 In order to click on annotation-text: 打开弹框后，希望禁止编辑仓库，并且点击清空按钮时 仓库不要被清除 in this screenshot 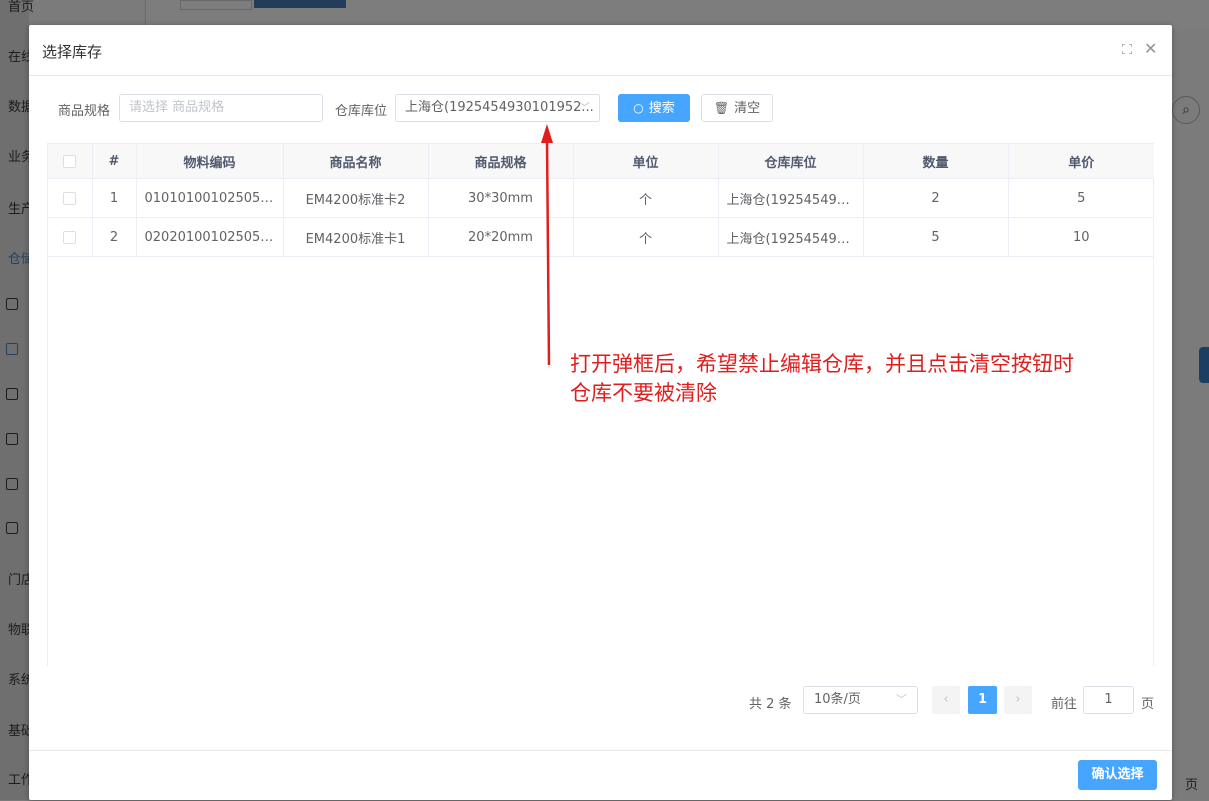, I will do `click(865, 379)`.